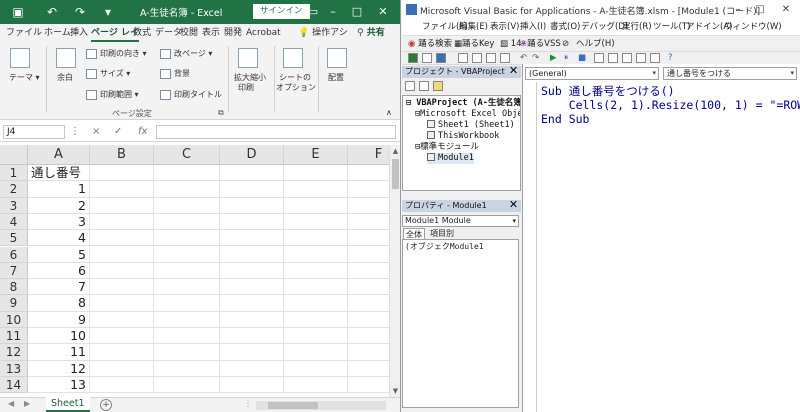  What do you see at coordinates (14, 155) in the screenshot?
I see `select-all-corner` at bounding box center [14, 155].